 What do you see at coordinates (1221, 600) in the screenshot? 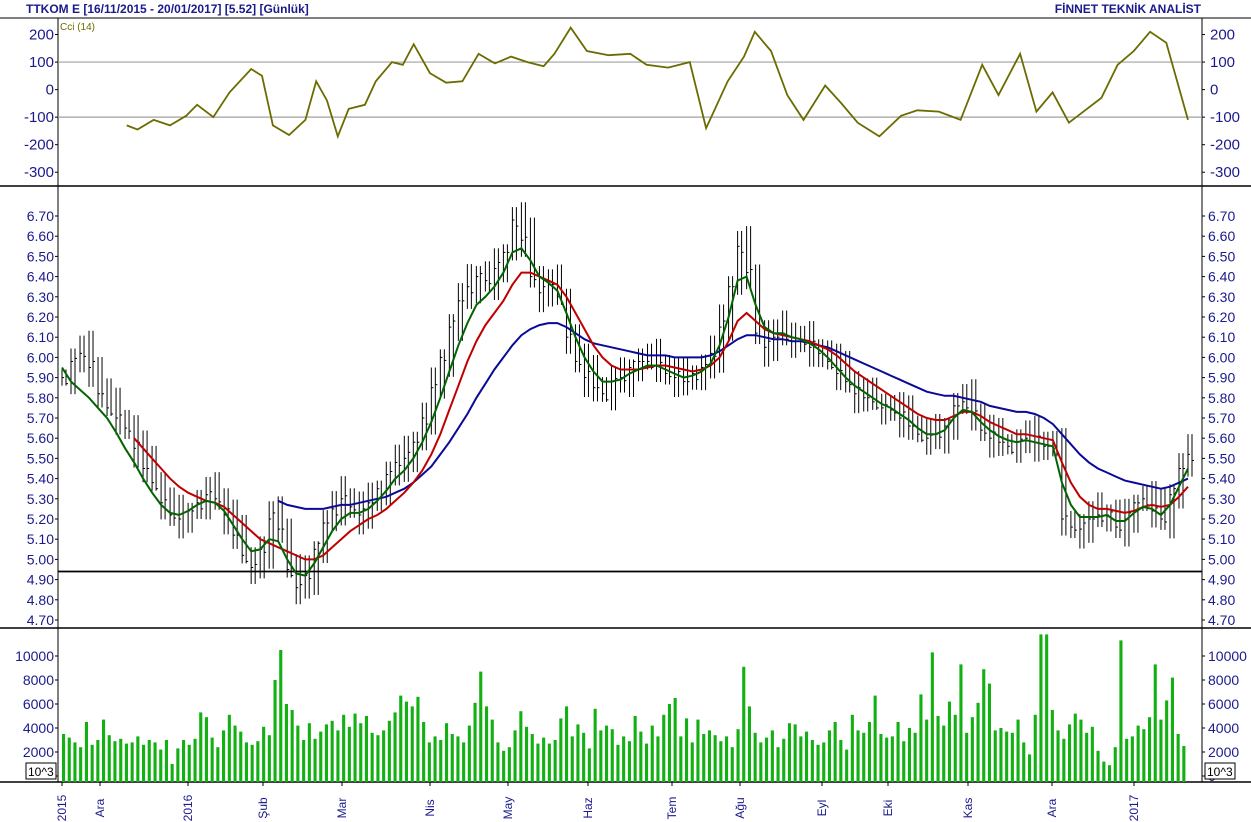
I see `price-tick-label-right: 4.80` at bounding box center [1221, 600].